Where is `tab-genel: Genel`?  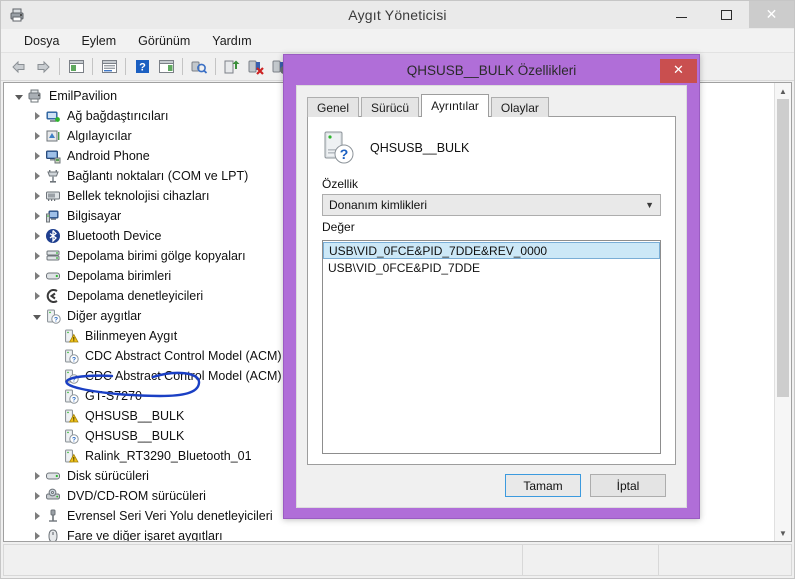 tab-genel: Genel is located at coordinates (333, 107).